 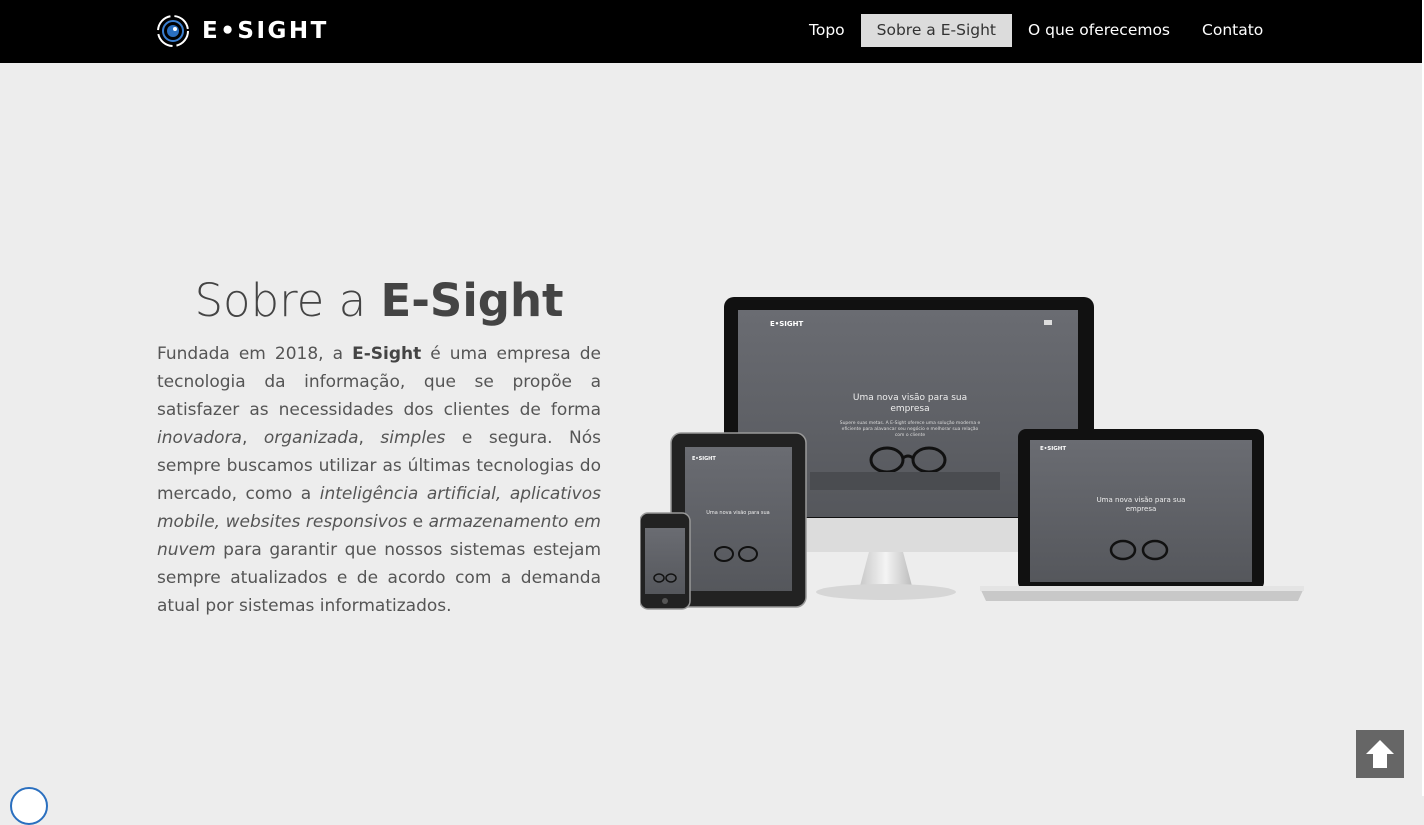 I want to click on phone, so click(x=665, y=561).